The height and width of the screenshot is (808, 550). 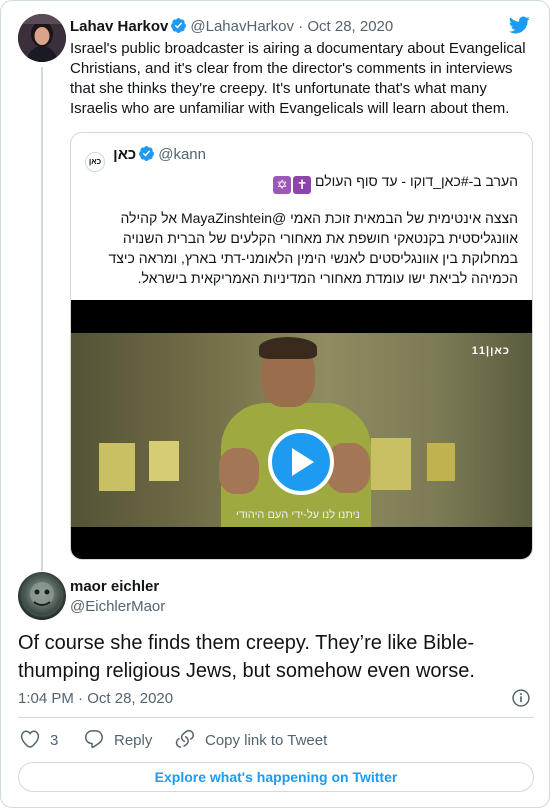 What do you see at coordinates (302, 185) in the screenshot?
I see `latin-cross-icon: ✝` at bounding box center [302, 185].